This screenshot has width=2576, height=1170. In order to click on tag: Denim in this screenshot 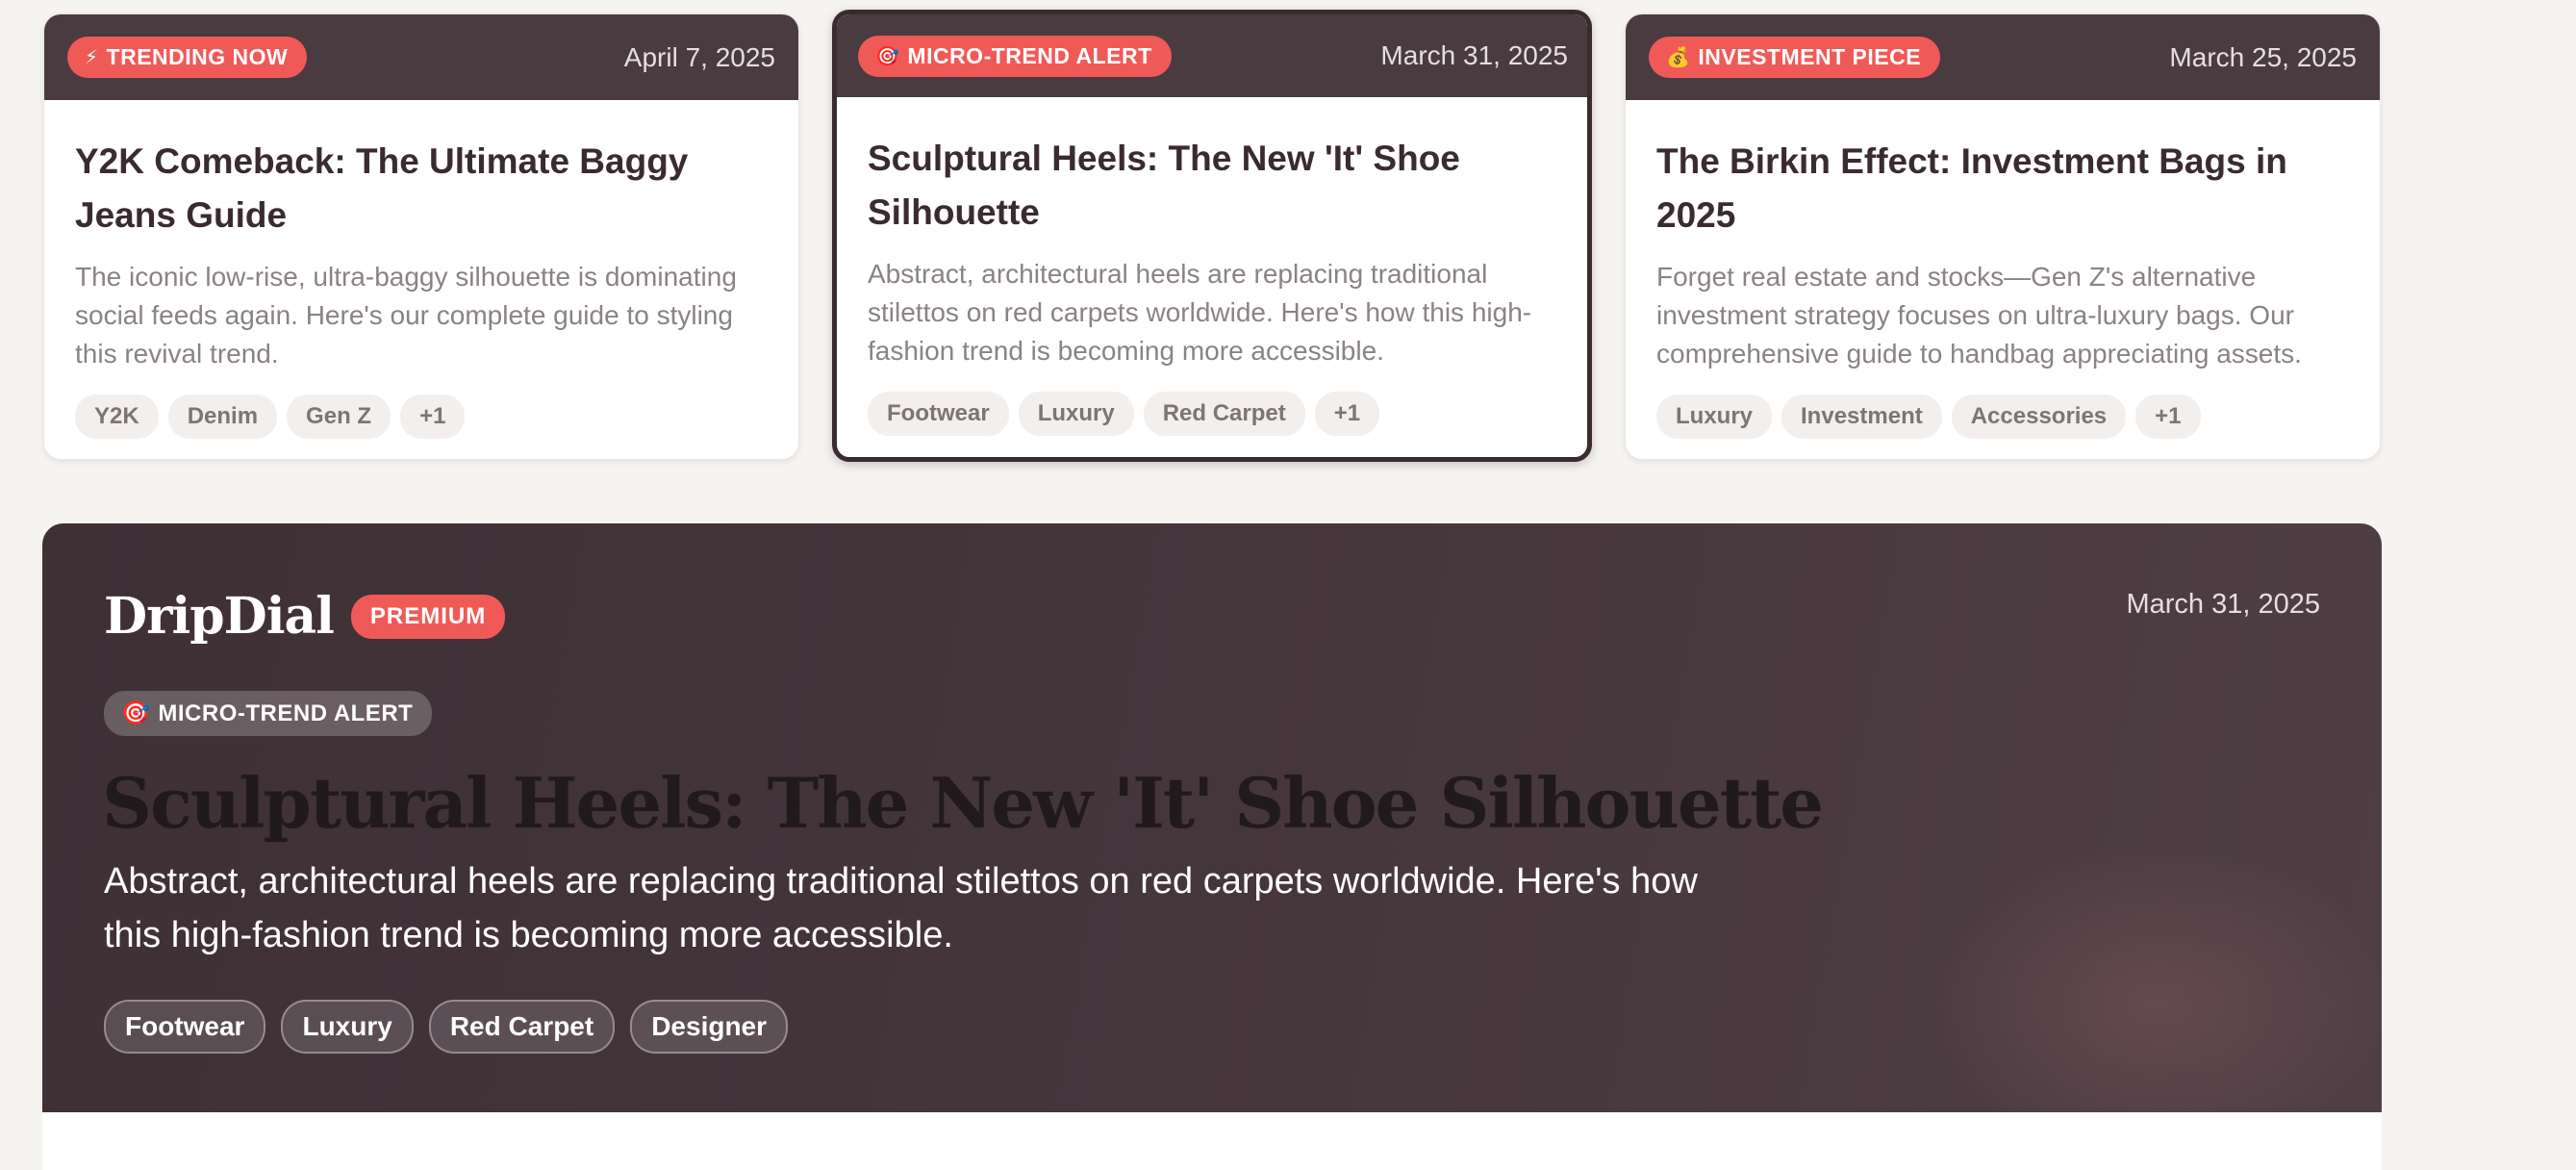, I will do `click(223, 417)`.